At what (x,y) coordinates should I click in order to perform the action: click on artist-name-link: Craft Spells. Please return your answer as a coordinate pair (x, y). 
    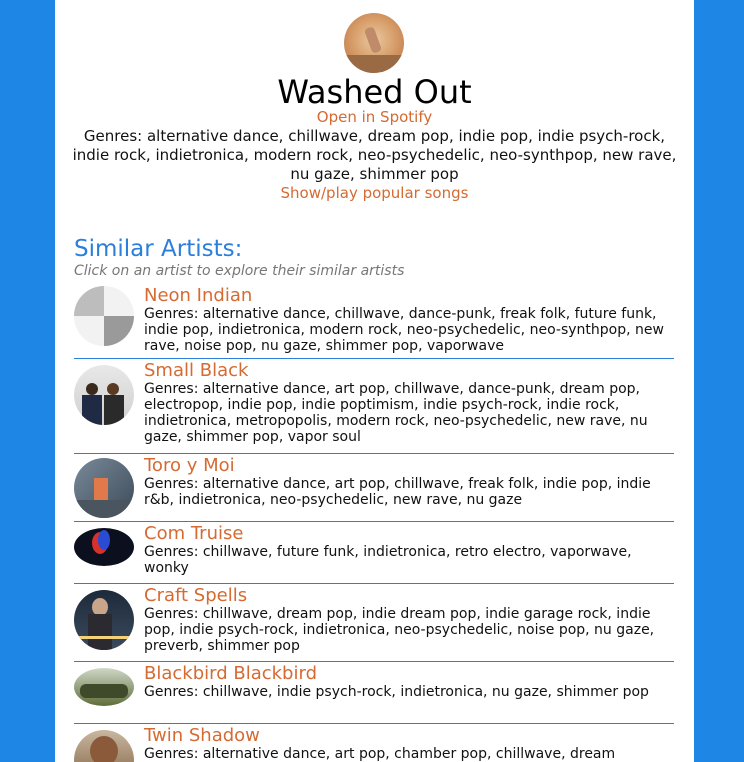
    Looking at the image, I should click on (409, 596).